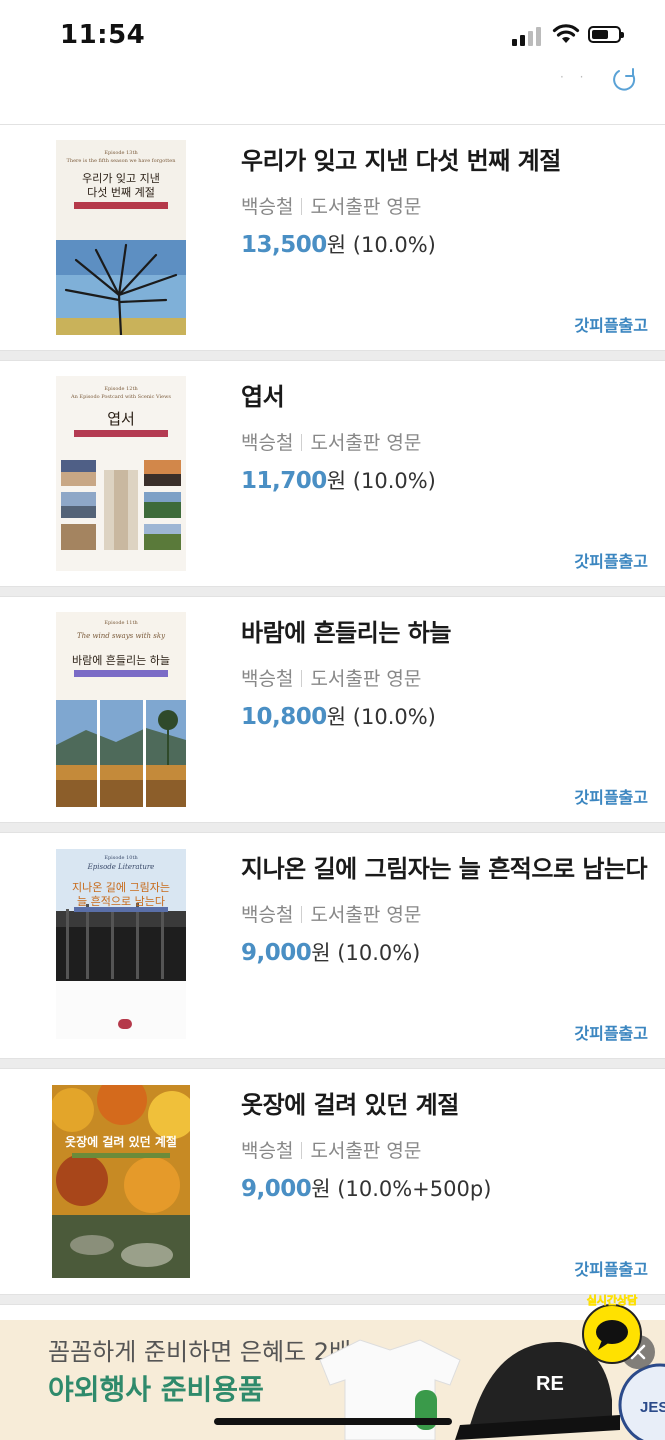 Image resolution: width=665 pixels, height=1440 pixels. I want to click on book-info: 엽서 백승철 도서출판 영문 11,700원 (10.0%), so click(338, 436).